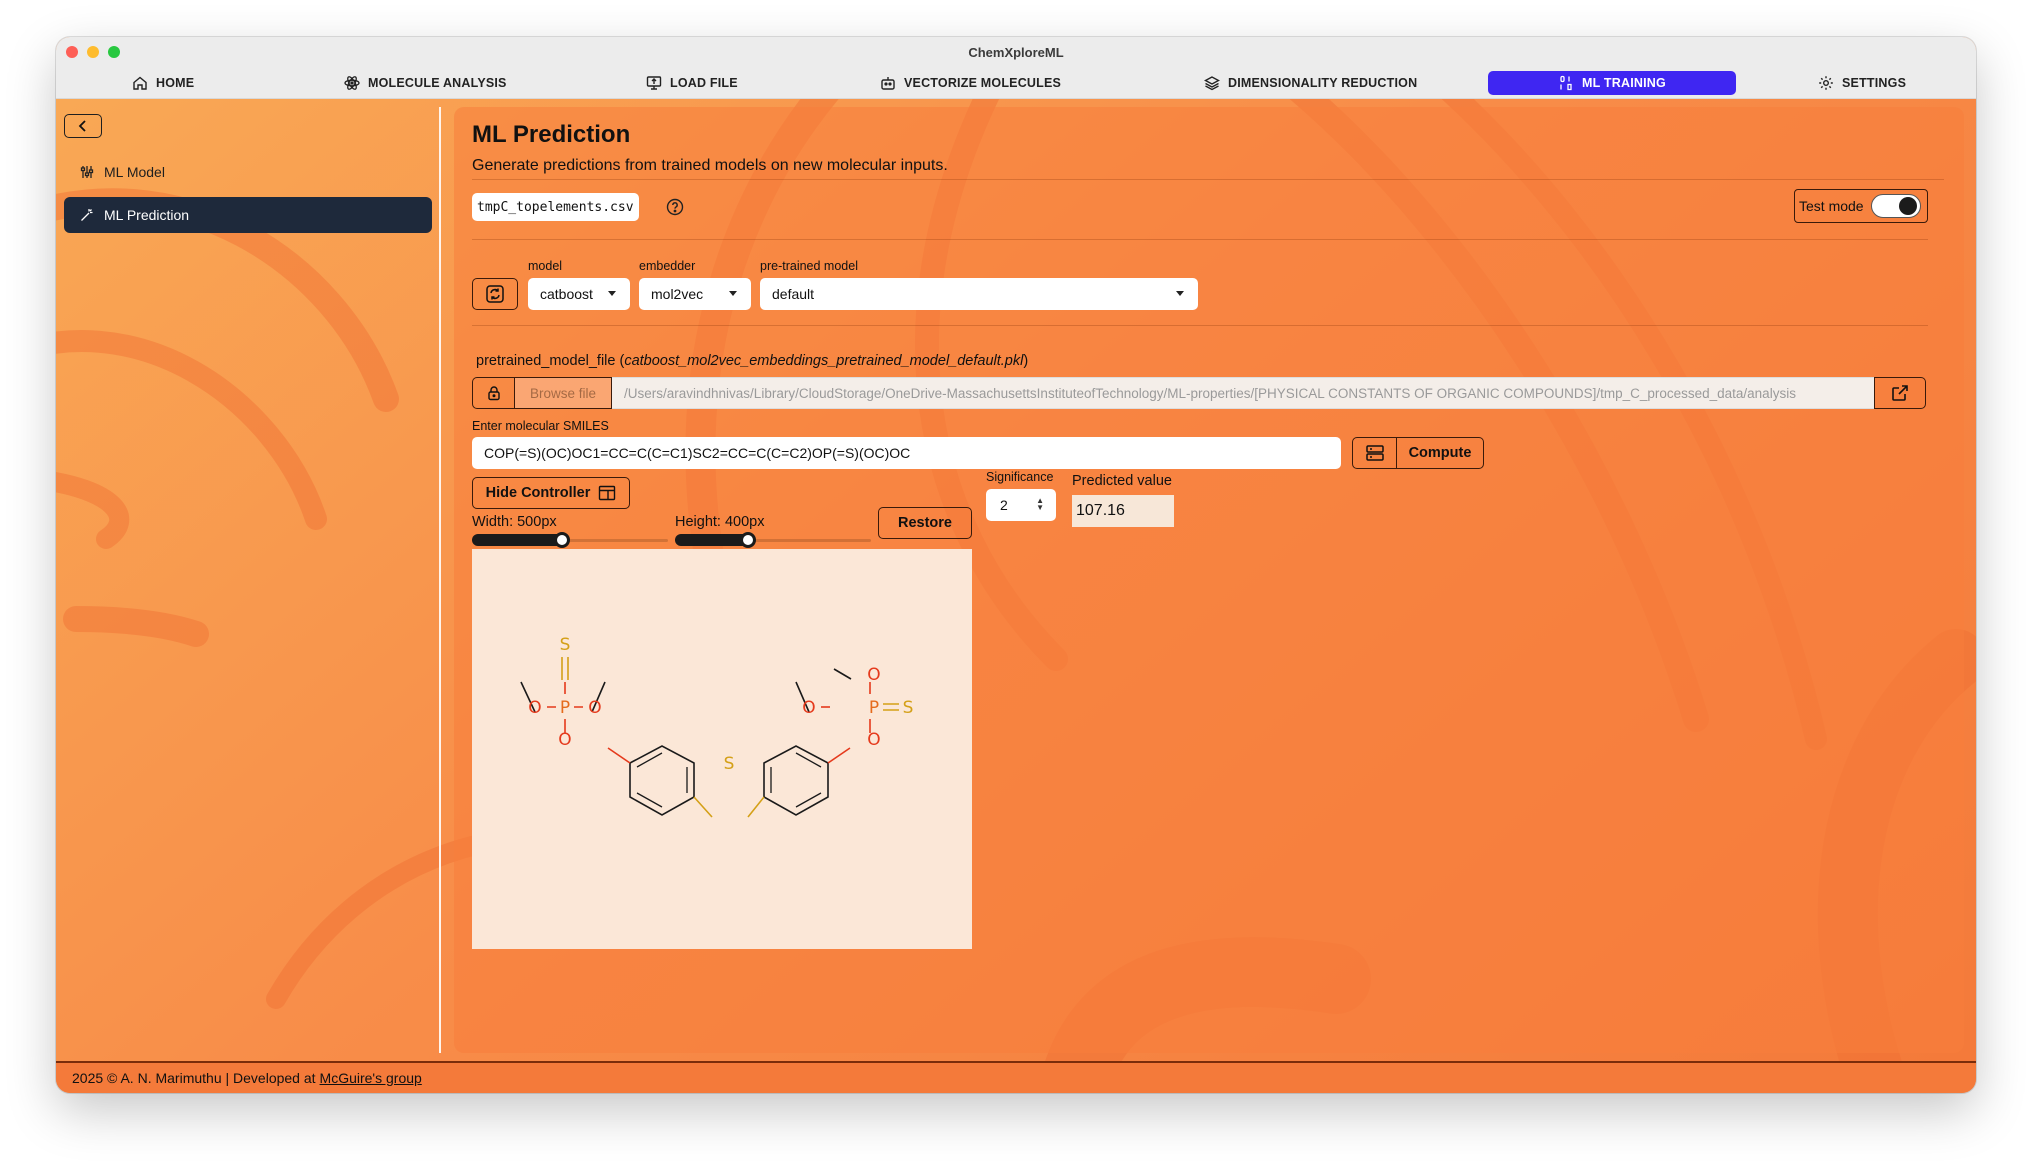 The height and width of the screenshot is (1167, 2032). What do you see at coordinates (551, 493) in the screenshot?
I see `hide-controller-button: Hide Controller` at bounding box center [551, 493].